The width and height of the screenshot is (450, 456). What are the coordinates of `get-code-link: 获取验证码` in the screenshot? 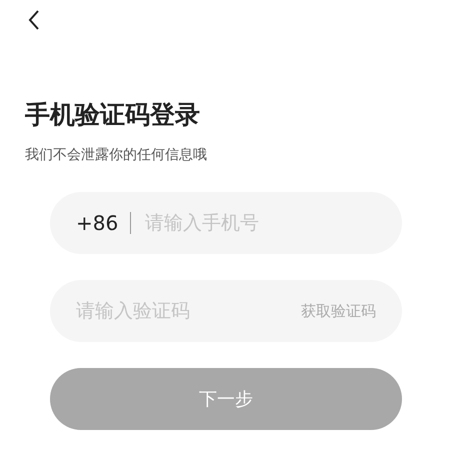 It's located at (338, 311).